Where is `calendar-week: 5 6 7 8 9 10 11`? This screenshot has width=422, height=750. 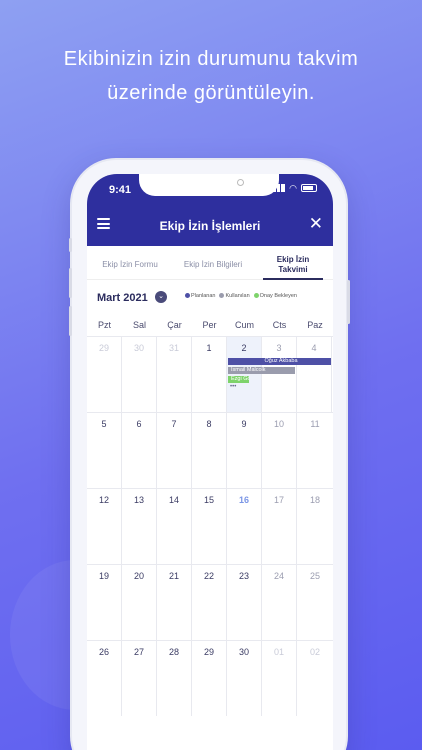 calendar-week: 5 6 7 8 9 10 11 is located at coordinates (210, 450).